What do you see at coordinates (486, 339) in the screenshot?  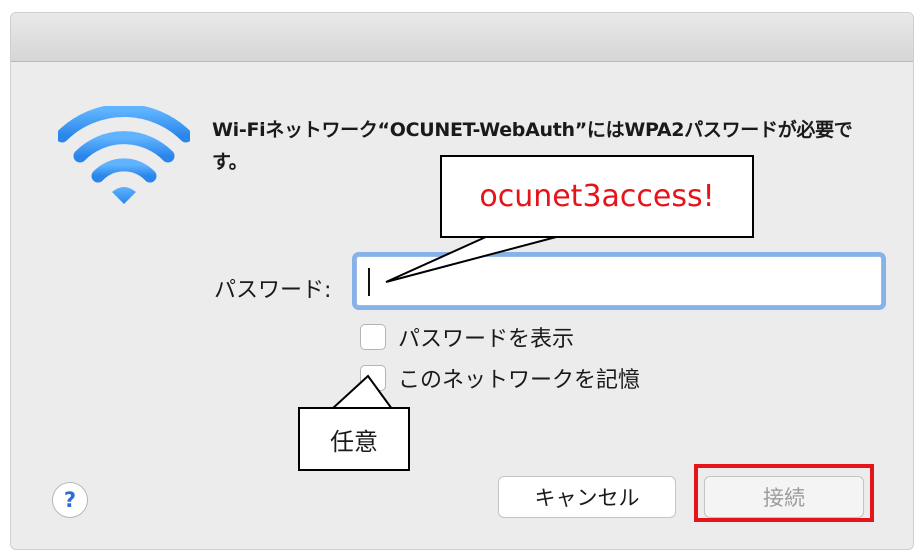 I see `show-password-label: パスワードを表示` at bounding box center [486, 339].